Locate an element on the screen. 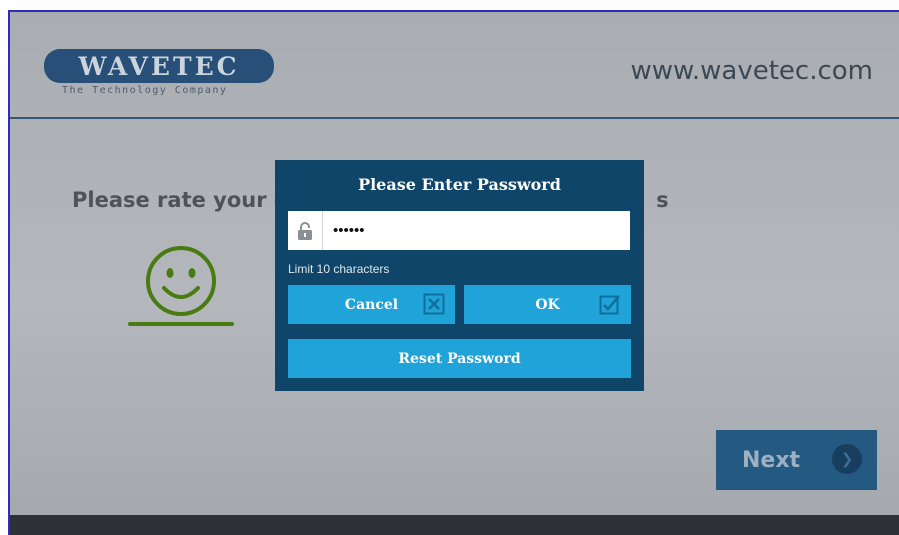  chevron-right-icon: ❯ is located at coordinates (847, 459).